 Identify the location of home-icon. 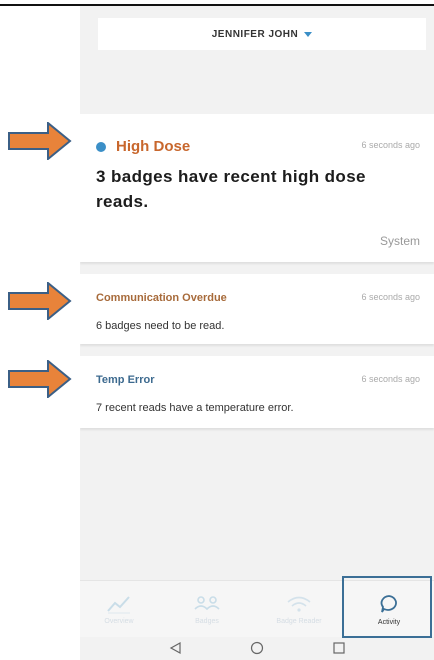
(257, 648).